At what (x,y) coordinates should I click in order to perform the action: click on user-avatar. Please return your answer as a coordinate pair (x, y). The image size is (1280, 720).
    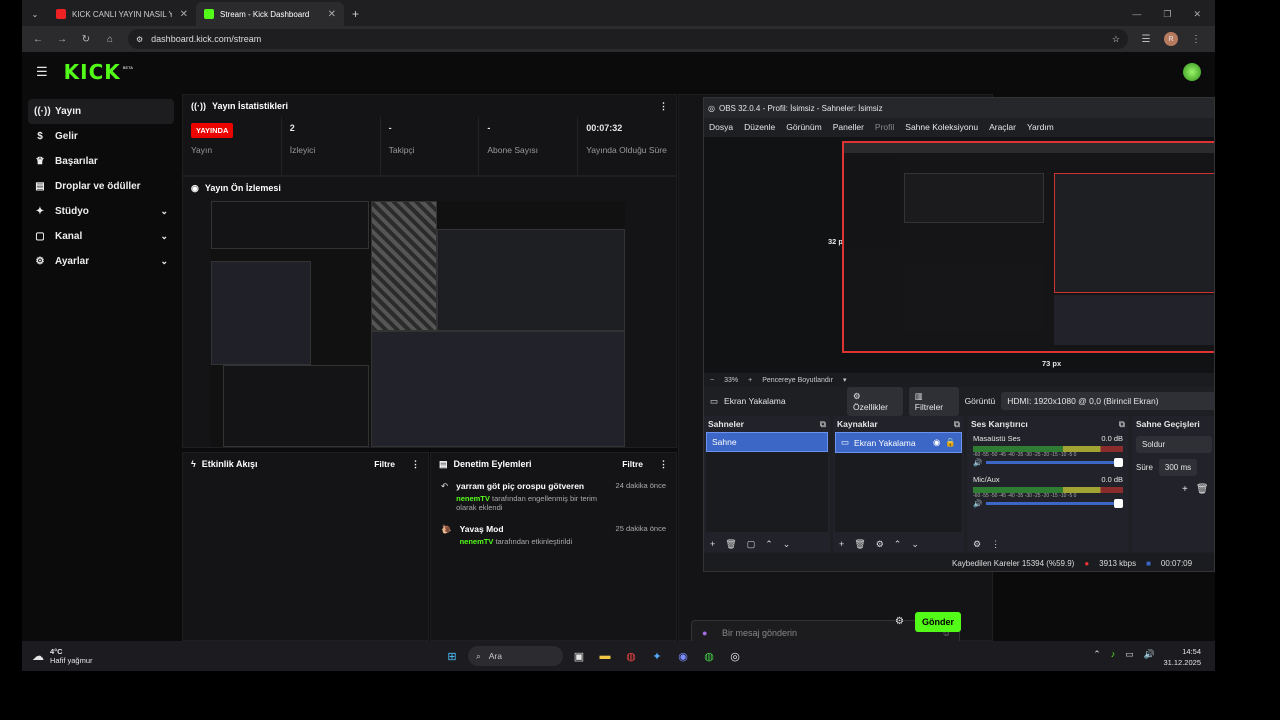
    Looking at the image, I should click on (1192, 72).